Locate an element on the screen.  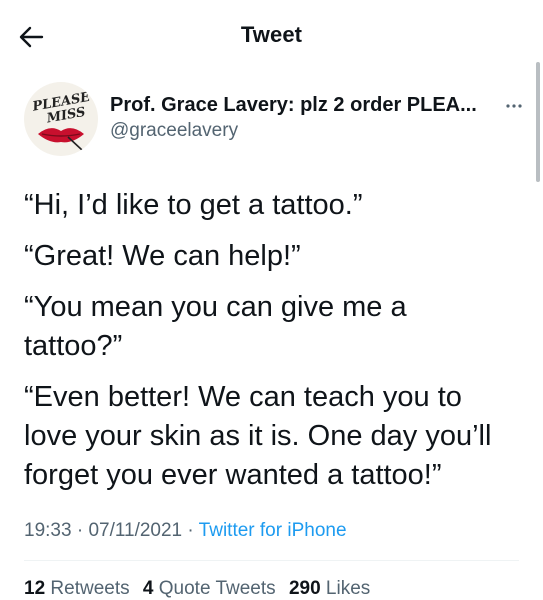
divider is located at coordinates (271, 560).